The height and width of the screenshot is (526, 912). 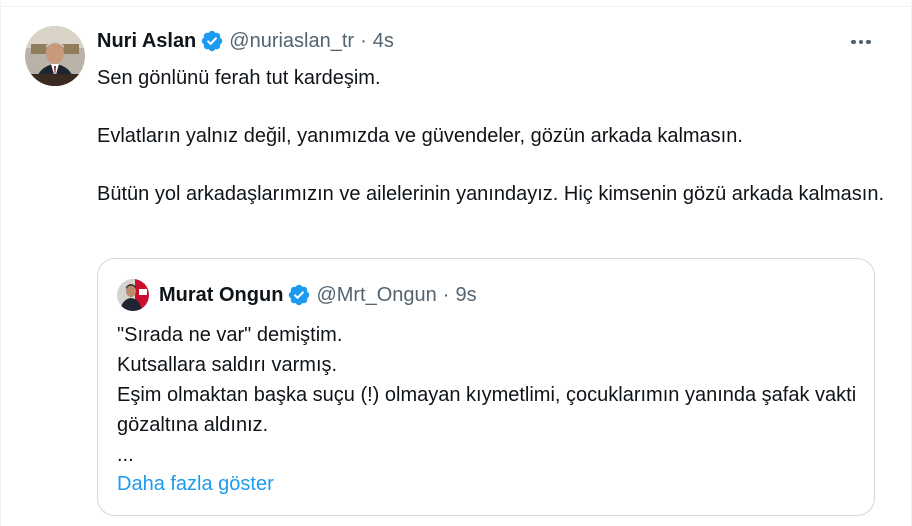 What do you see at coordinates (227, 365) in the screenshot?
I see `quoted-line: Kutsallara saldırı varmış.` at bounding box center [227, 365].